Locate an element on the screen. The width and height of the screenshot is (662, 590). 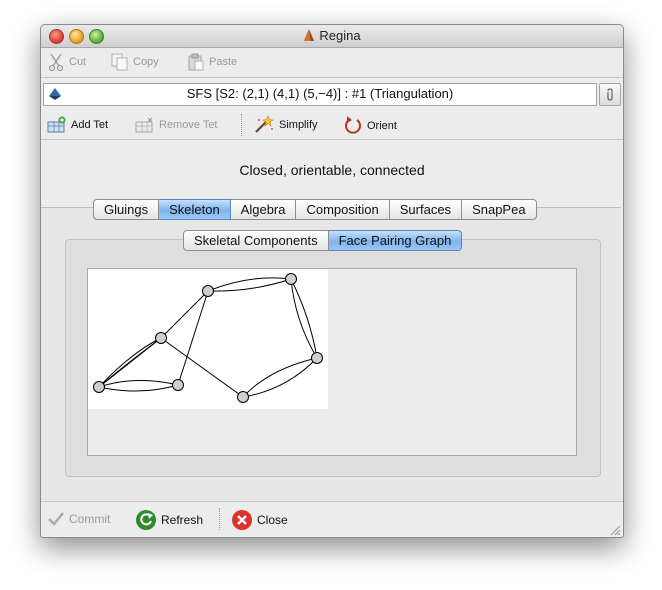
commit-label: Commit is located at coordinates (90, 519).